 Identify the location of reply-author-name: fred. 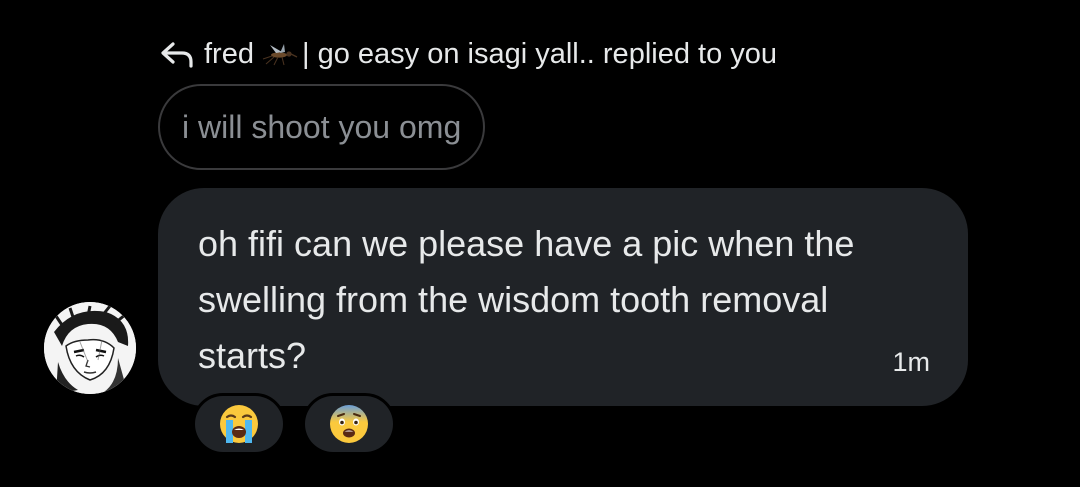
(229, 53).